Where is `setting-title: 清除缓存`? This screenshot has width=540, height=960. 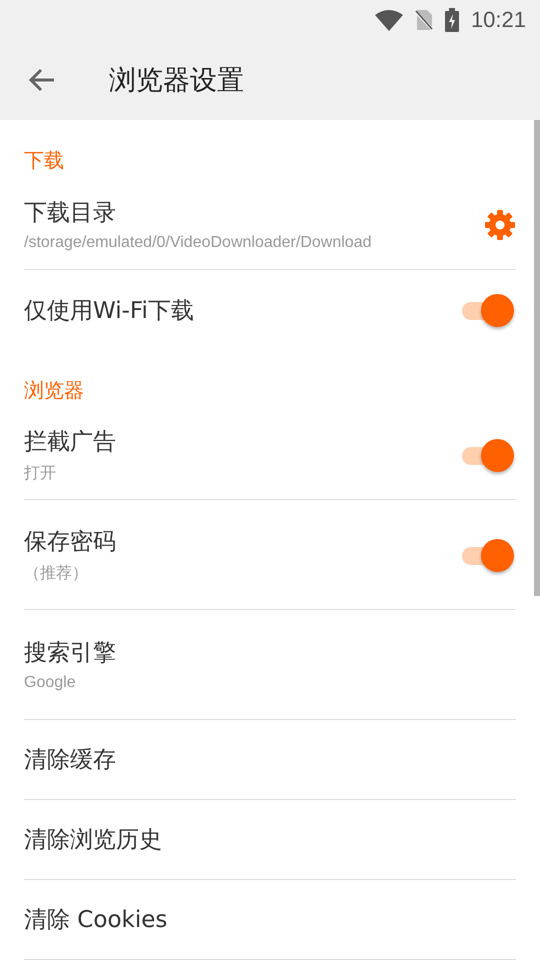
setting-title: 清除缓存 is located at coordinates (270, 759).